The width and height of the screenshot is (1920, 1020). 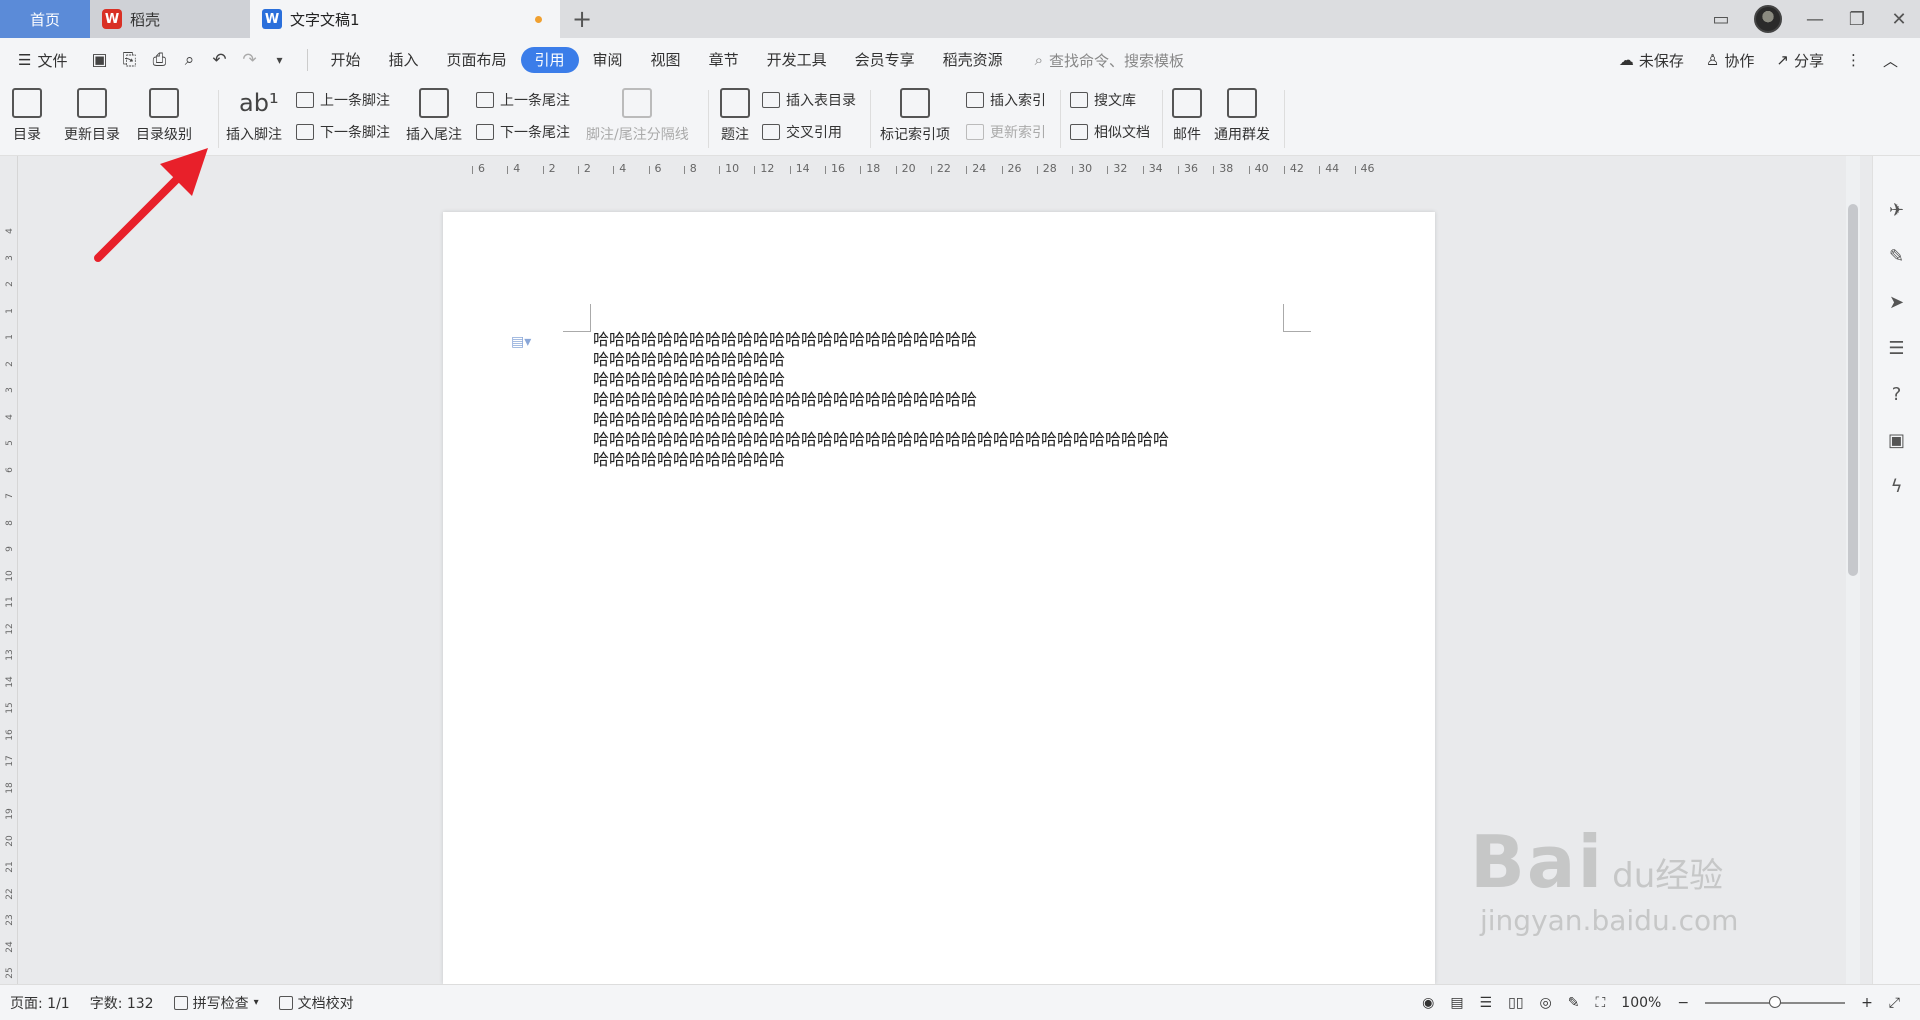 What do you see at coordinates (767, 168) in the screenshot?
I see `ruler-tick-label: 12` at bounding box center [767, 168].